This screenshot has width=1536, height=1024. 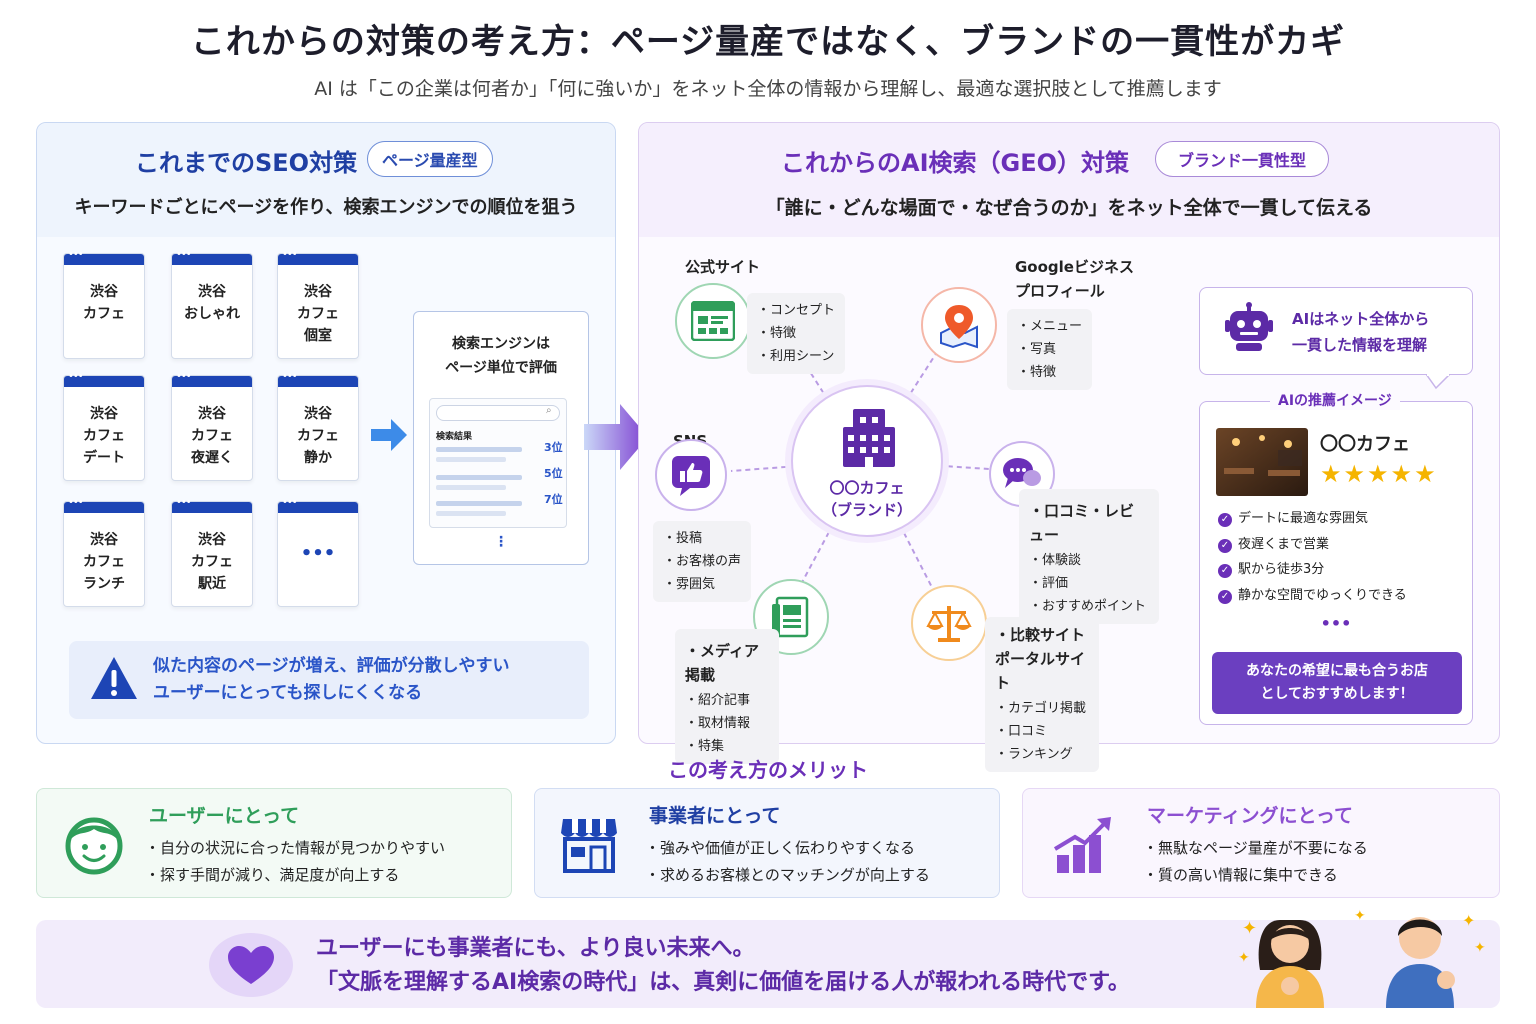 What do you see at coordinates (768, 770) in the screenshot?
I see `merits-title: この考え方のメリット` at bounding box center [768, 770].